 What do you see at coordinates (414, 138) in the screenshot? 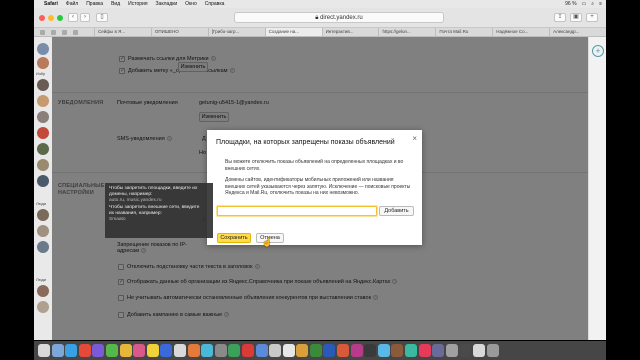
I see `close-icon: ×` at bounding box center [414, 138].